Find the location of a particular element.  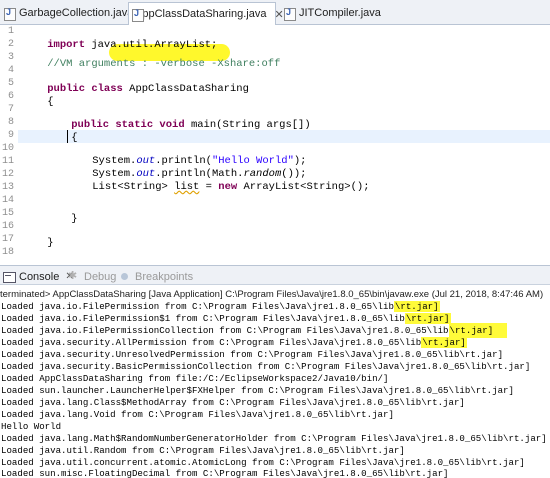

code-text: main(String args[]) is located at coordinates (247, 125).